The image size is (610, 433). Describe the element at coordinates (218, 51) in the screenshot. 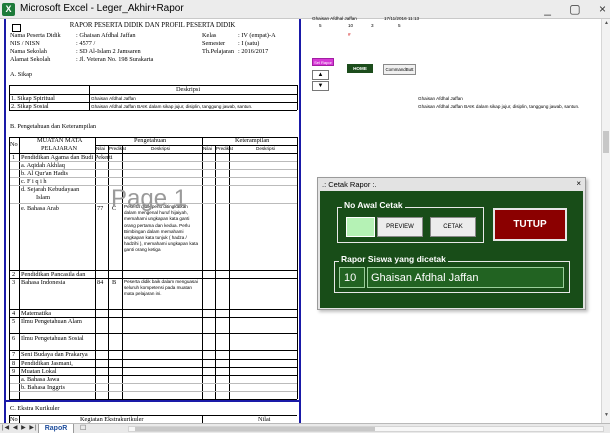

I see `tp-label: Th.Pelajaran` at that location.